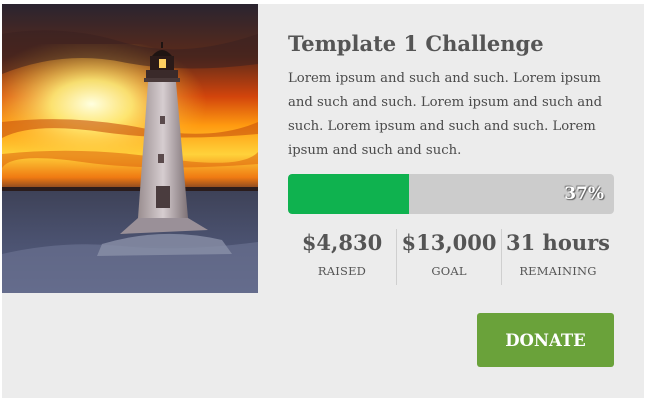 The width and height of the screenshot is (651, 403). I want to click on stat-goal: $13,000 GOAL, so click(449, 257).